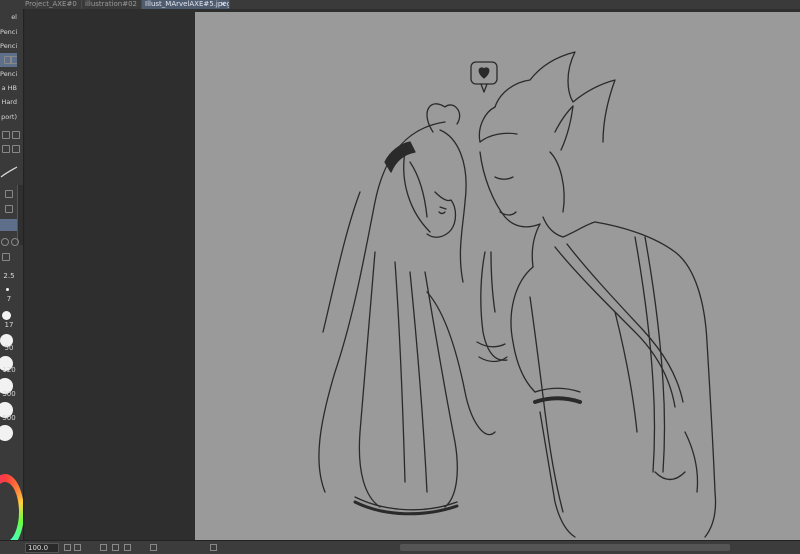 Image resolution: width=800 pixels, height=554 pixels. What do you see at coordinates (8, 225) in the screenshot?
I see `property-row-selected` at bounding box center [8, 225].